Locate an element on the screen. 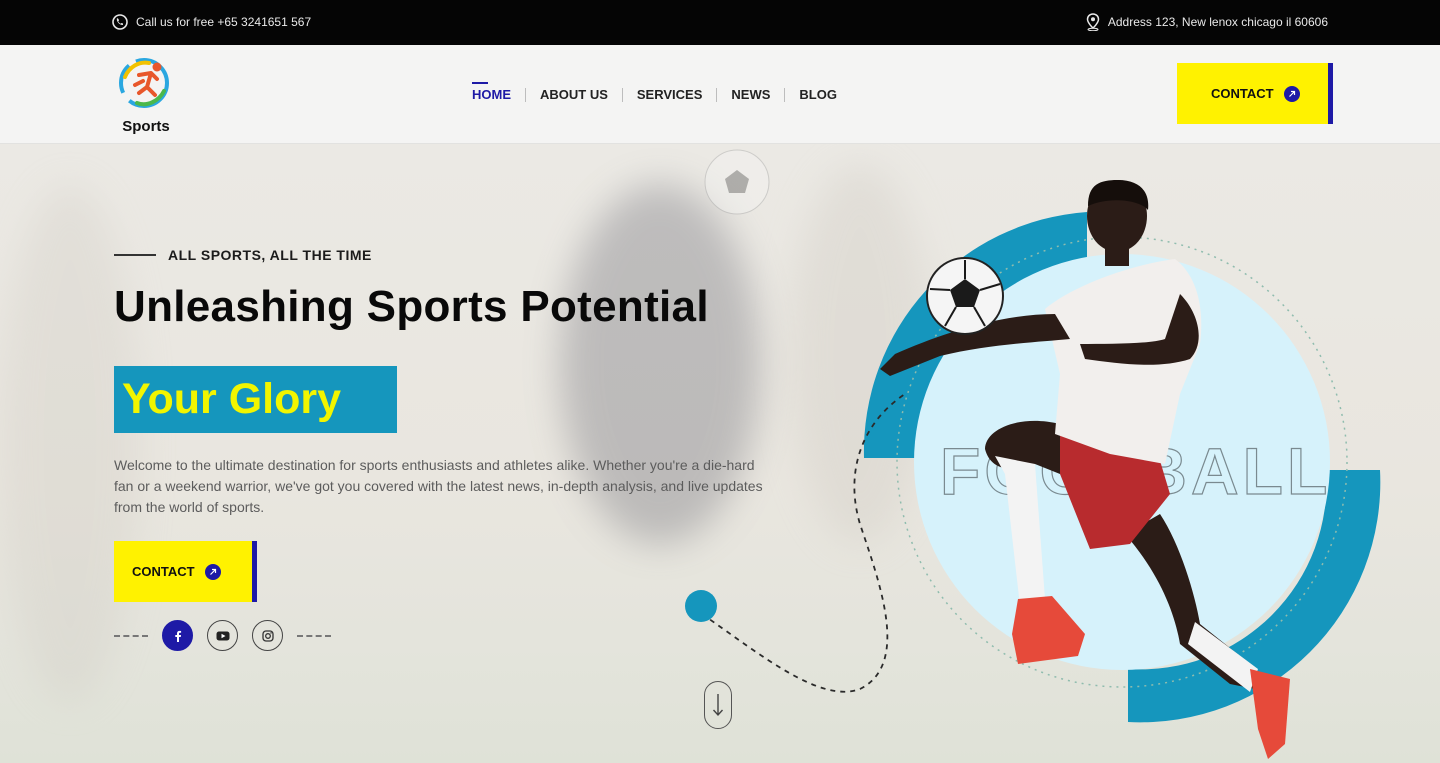 The image size is (1440, 763). nav-blog: BLOG is located at coordinates (818, 94).